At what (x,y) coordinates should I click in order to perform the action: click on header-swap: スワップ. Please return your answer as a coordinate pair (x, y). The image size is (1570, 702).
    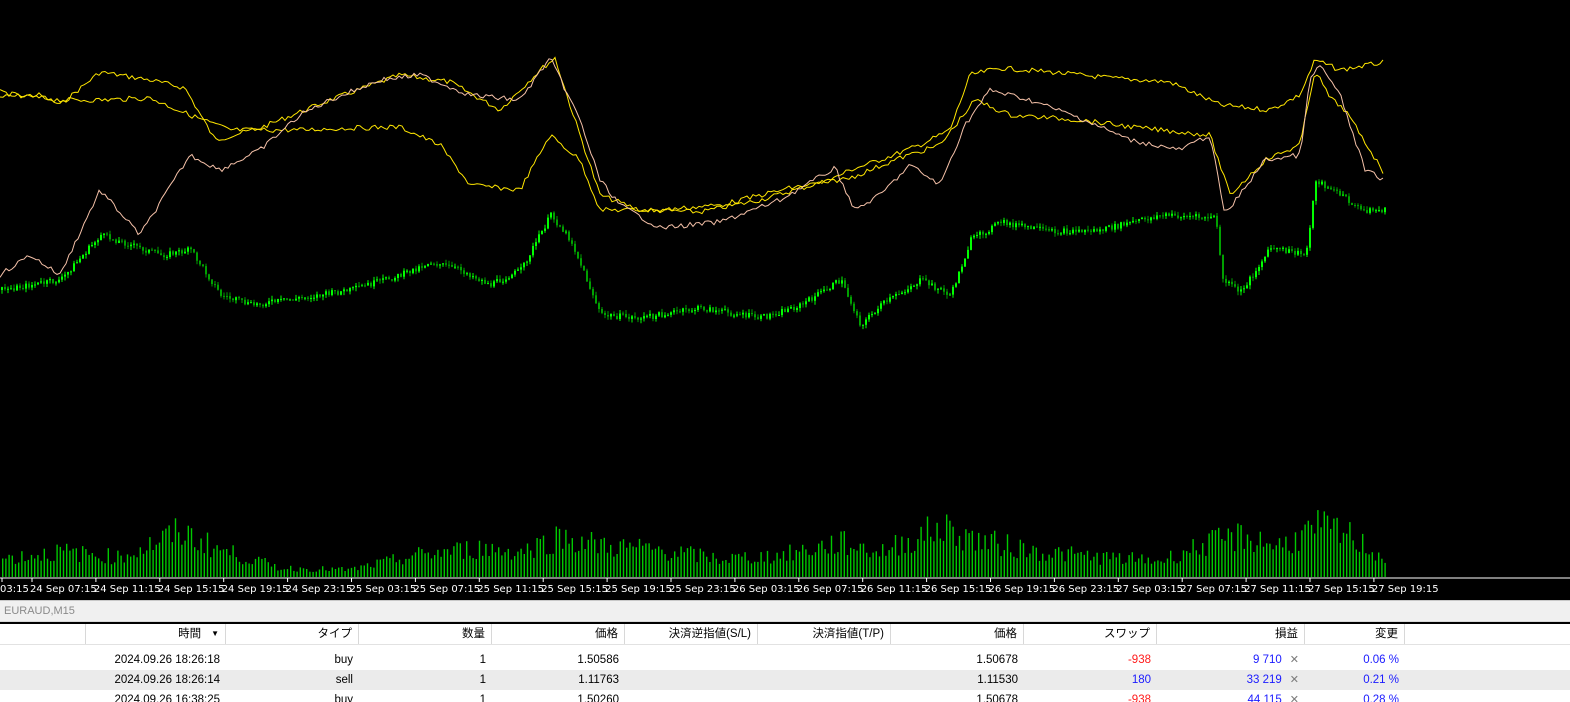
    Looking at the image, I should click on (1090, 634).